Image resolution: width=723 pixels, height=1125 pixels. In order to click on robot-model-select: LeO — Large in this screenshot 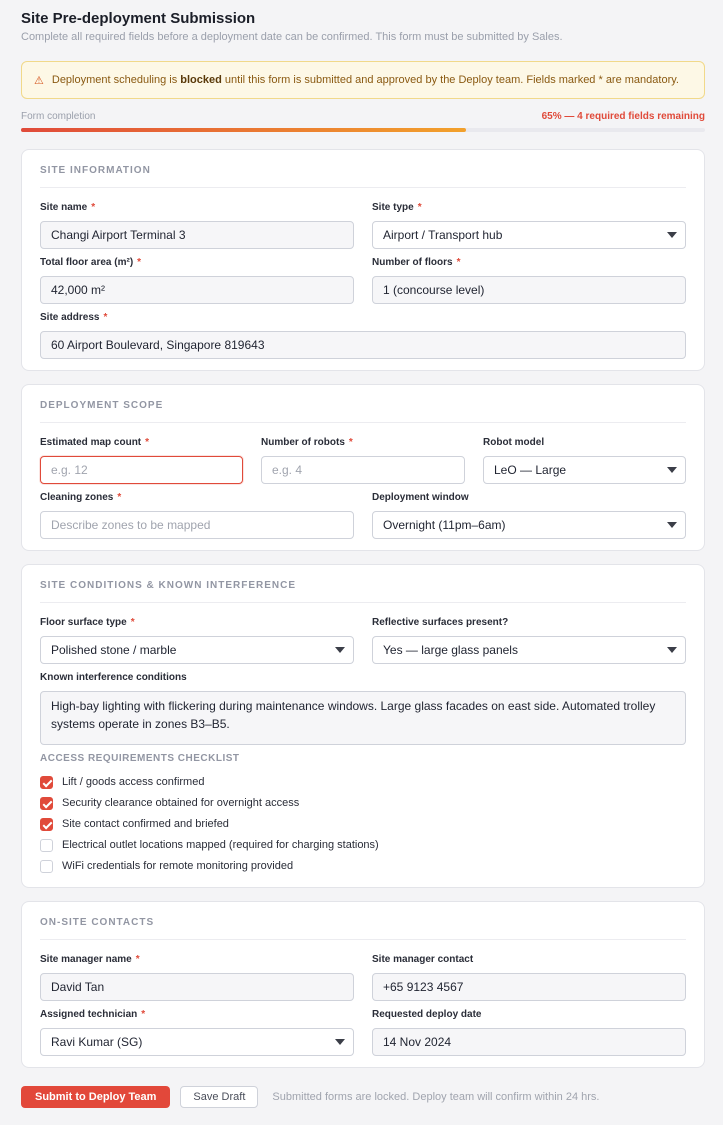, I will do `click(584, 470)`.